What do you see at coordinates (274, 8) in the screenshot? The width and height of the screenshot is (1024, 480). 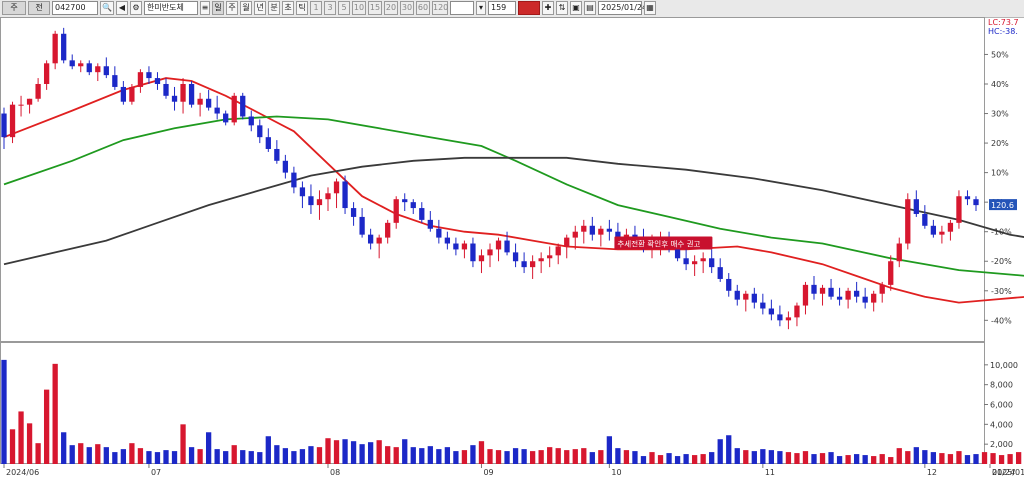 I see `tab-minute: 분` at bounding box center [274, 8].